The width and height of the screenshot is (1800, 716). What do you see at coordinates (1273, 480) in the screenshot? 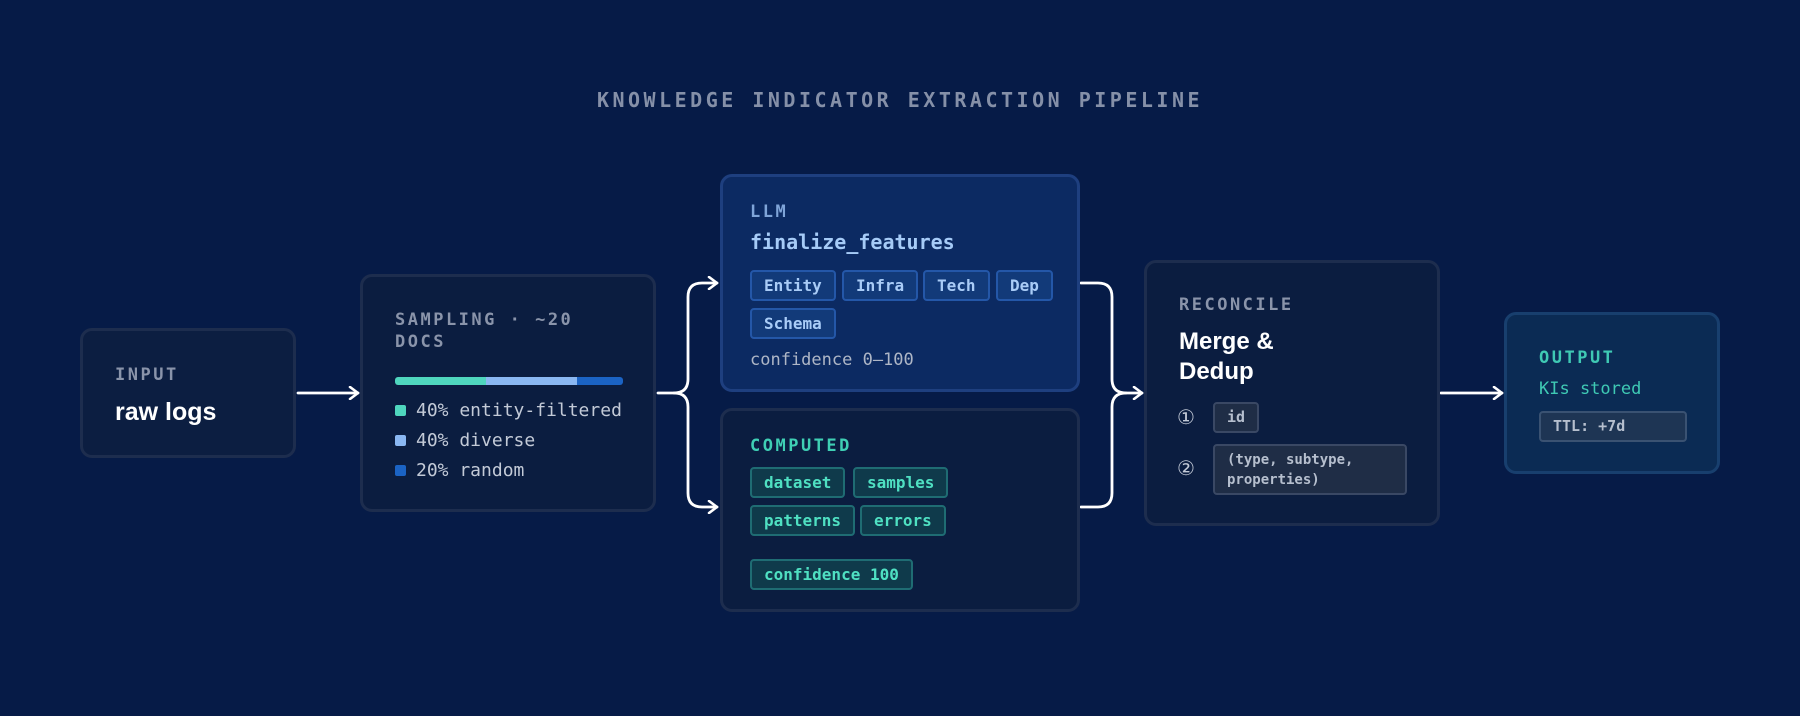
I see `reconcile-step-2-value-line2: properties)` at bounding box center [1273, 480].